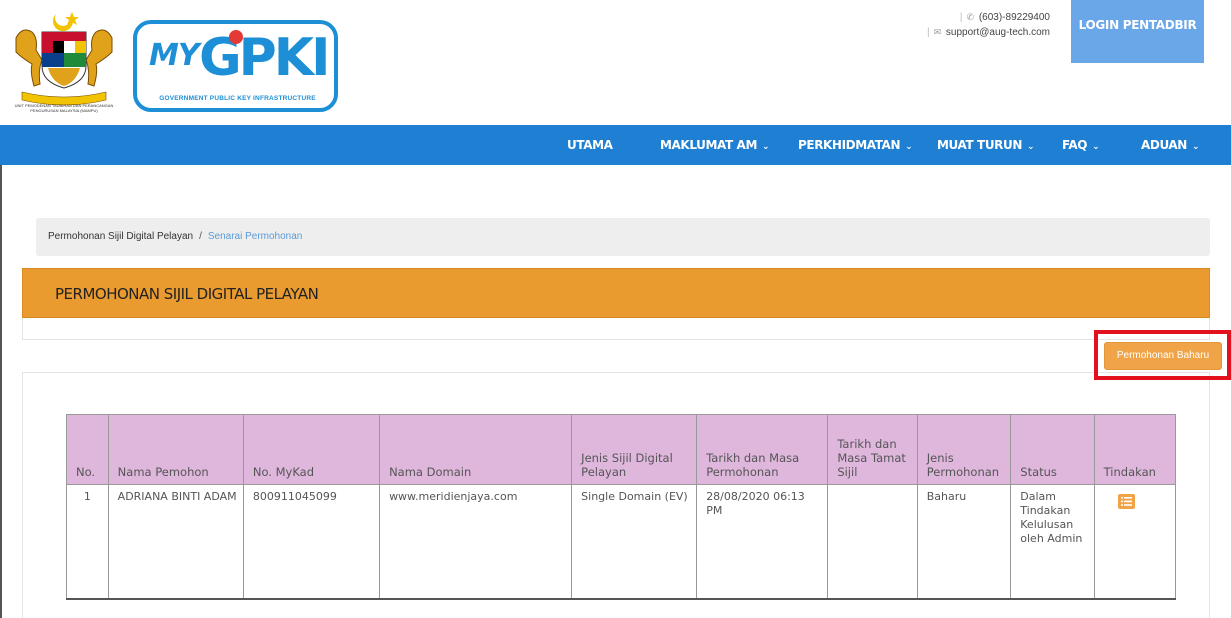  Describe the element at coordinates (311, 449) in the screenshot. I see `col-header-mykad: No. MyKad` at that location.